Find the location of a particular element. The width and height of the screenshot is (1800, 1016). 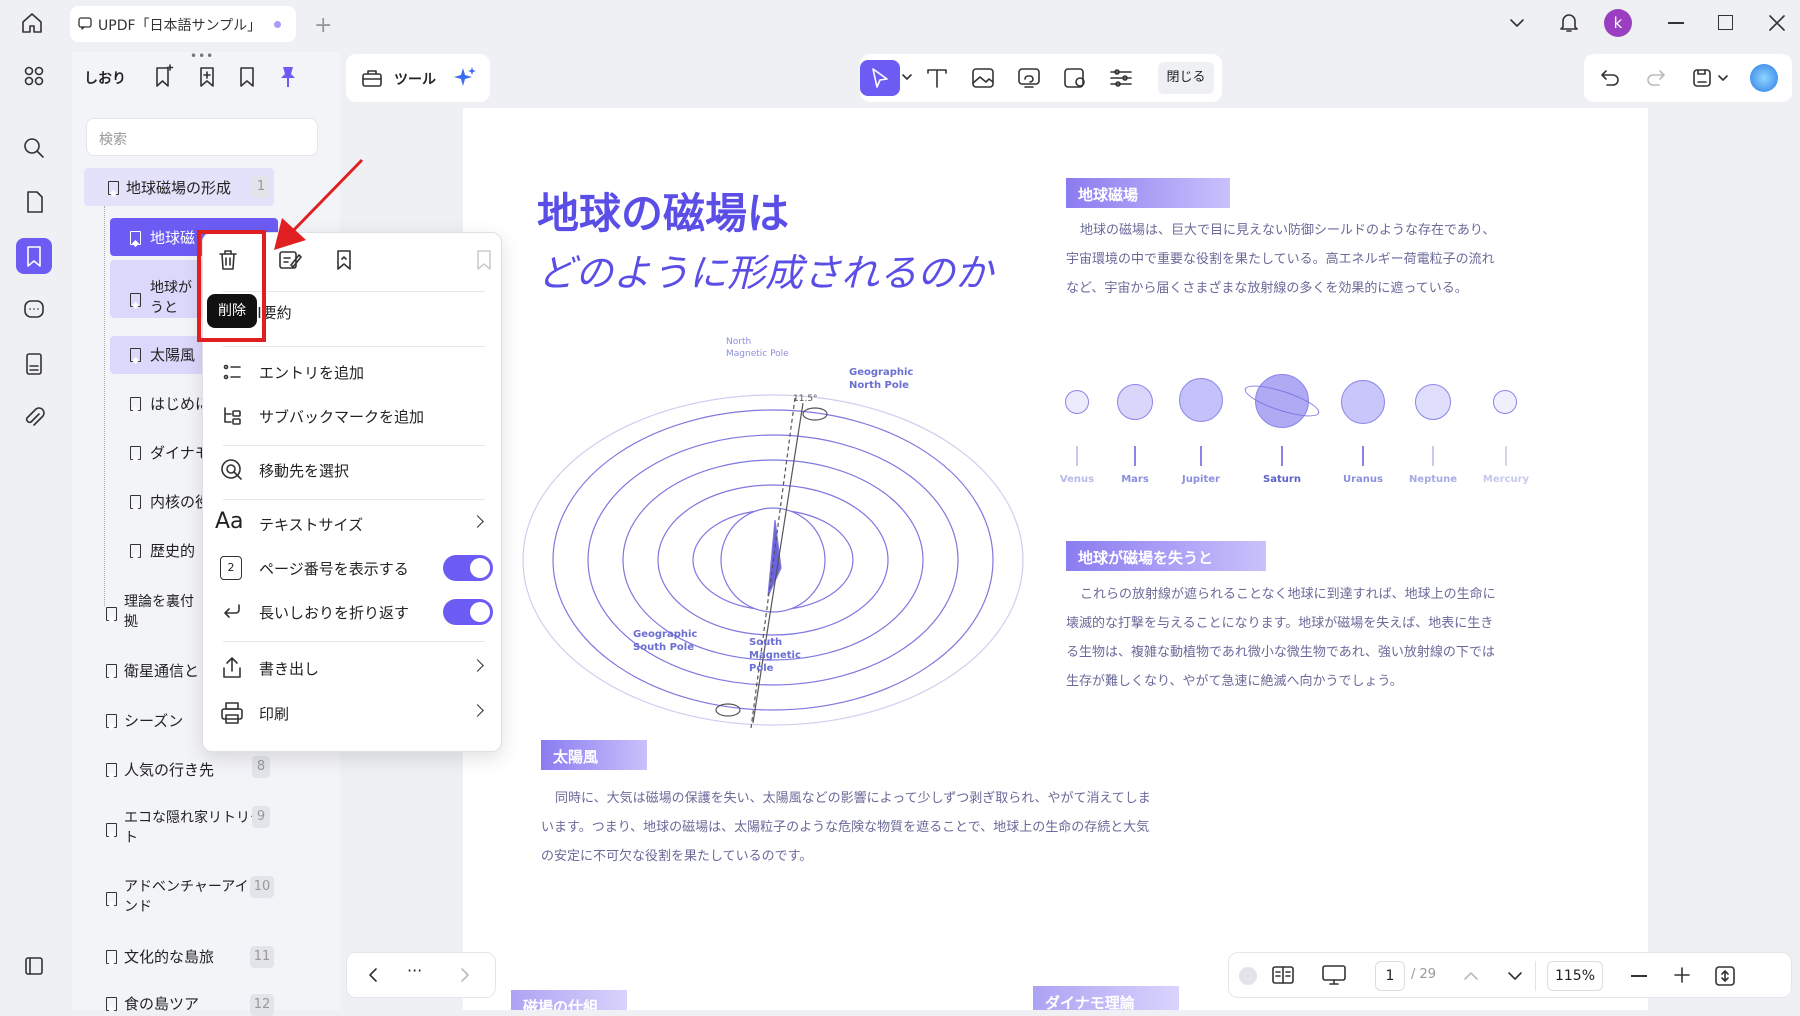

planet-venus is located at coordinates (1077, 402).